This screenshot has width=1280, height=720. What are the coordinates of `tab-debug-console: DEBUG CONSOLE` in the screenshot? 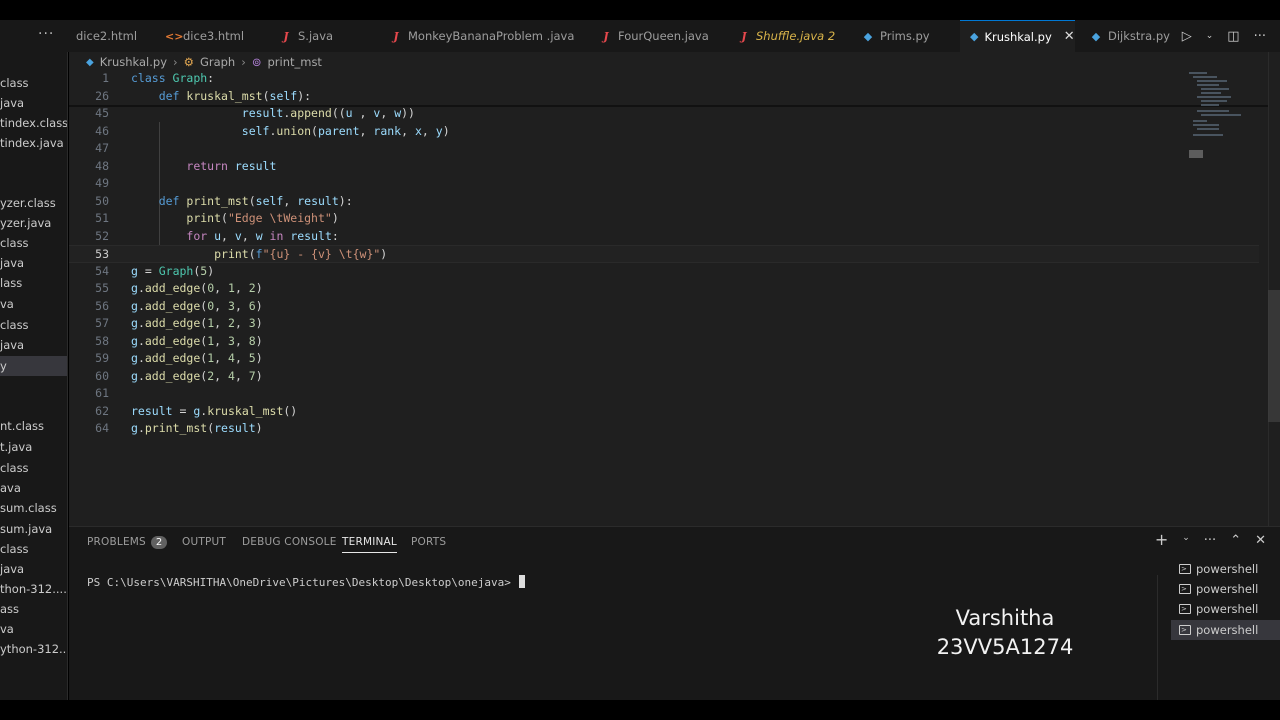 It's located at (289, 542).